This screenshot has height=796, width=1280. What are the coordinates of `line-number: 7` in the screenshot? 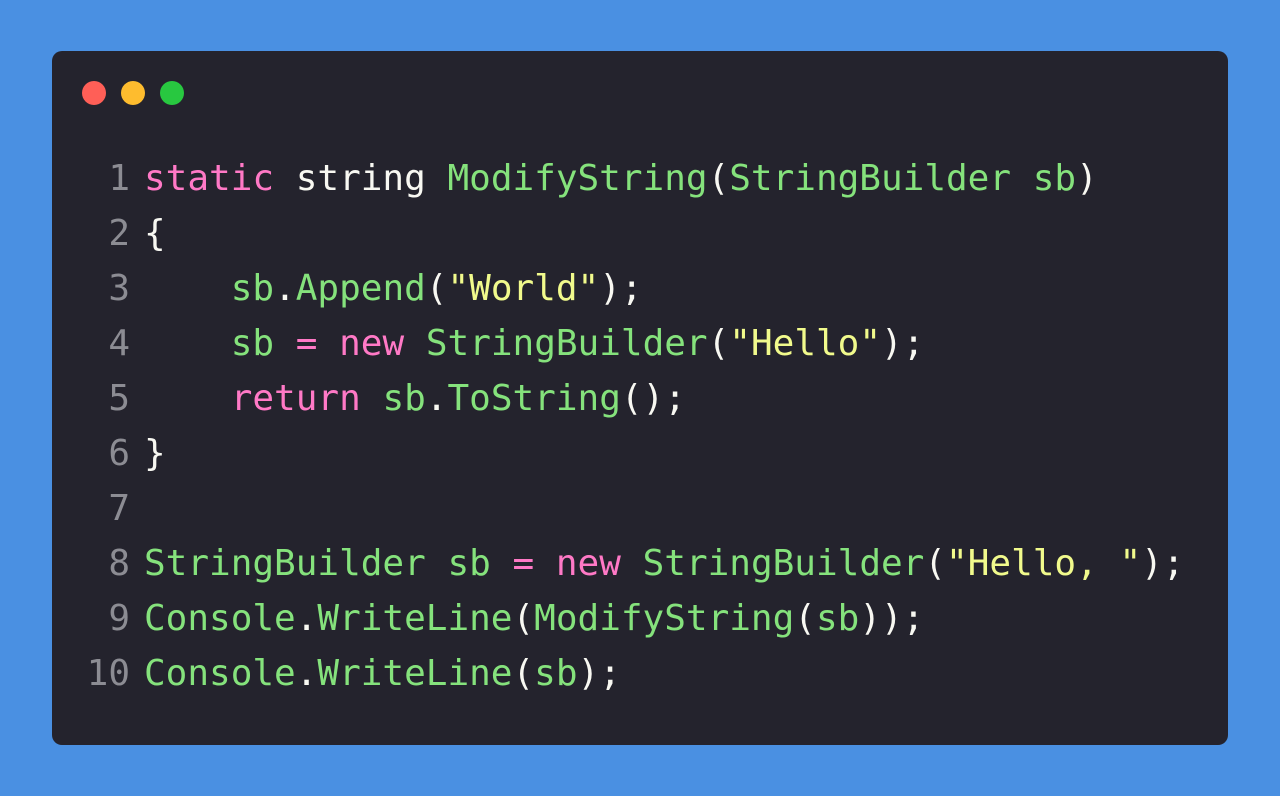 It's located at (119, 508).